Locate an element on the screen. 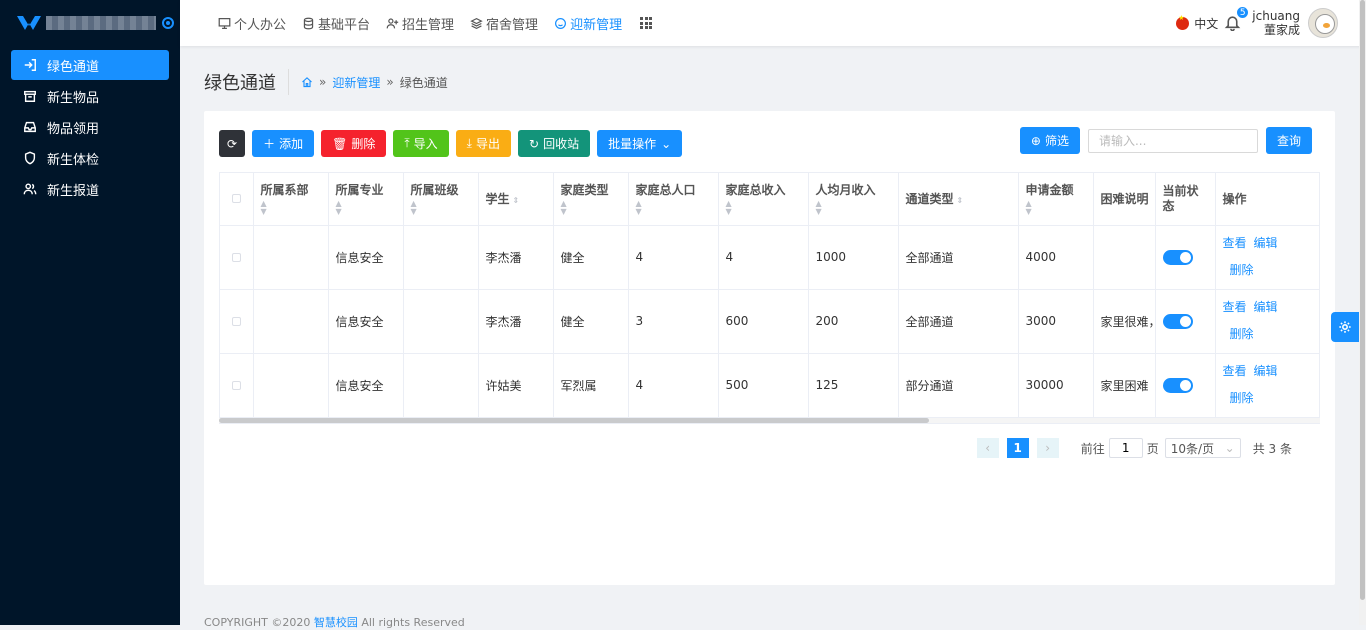 The height and width of the screenshot is (630, 1366). page-size-select: 10条/页 ⌄ is located at coordinates (1202, 448).